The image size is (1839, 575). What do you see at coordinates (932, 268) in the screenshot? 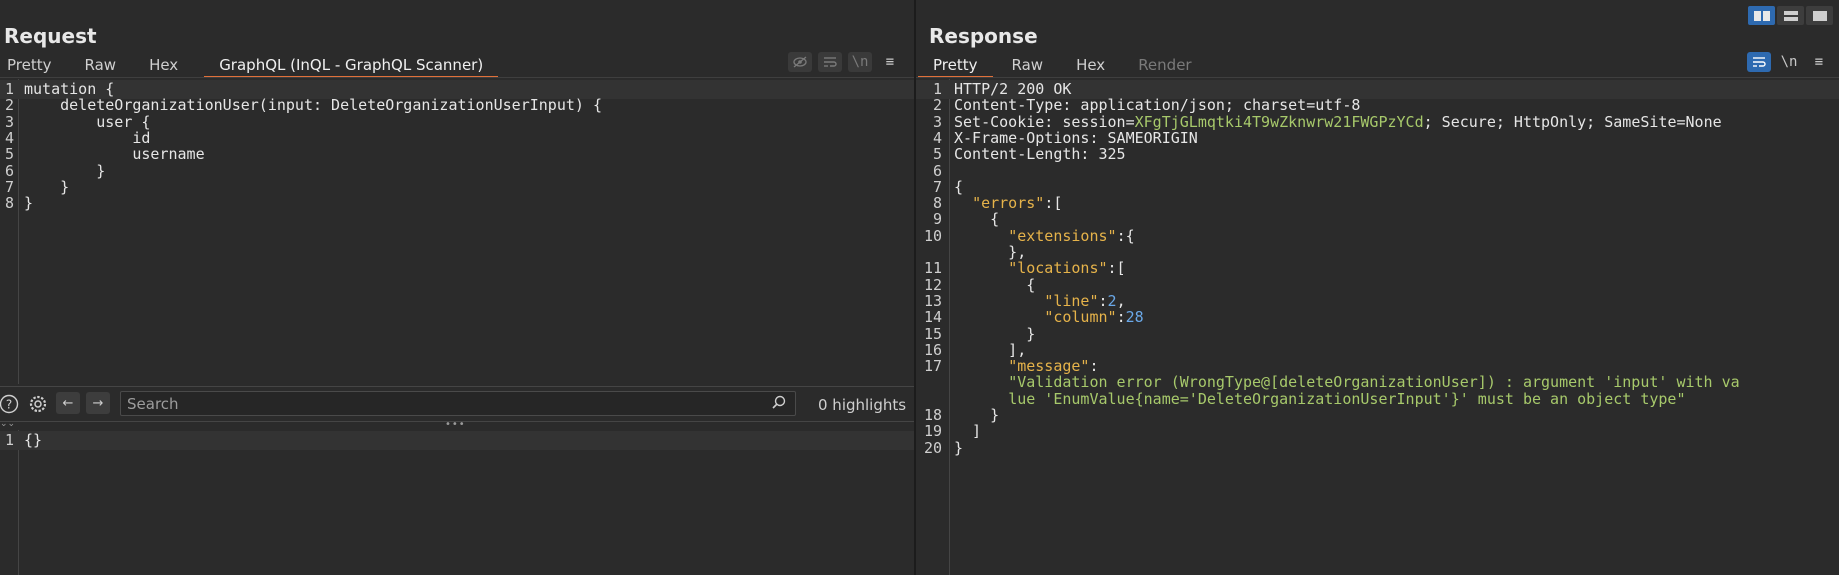
I see `line-number: 11` at bounding box center [932, 268].